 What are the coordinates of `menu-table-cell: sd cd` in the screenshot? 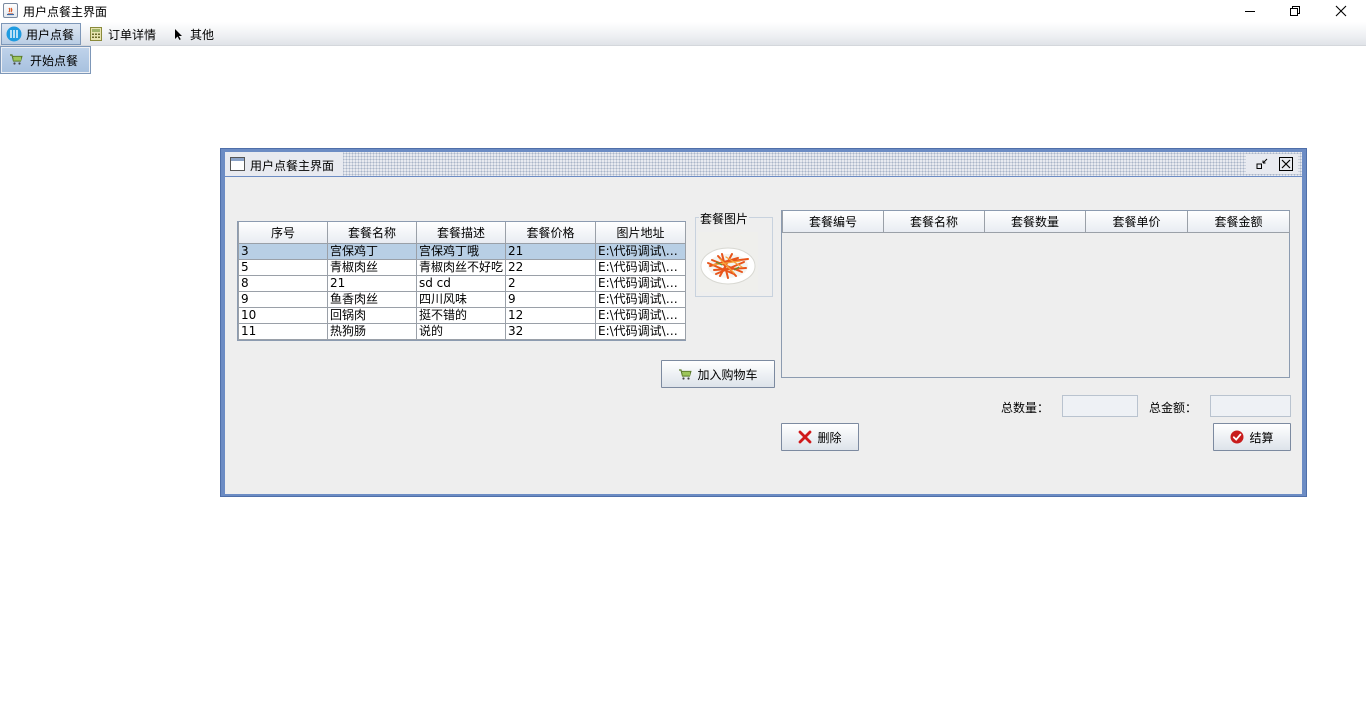 It's located at (461, 283).